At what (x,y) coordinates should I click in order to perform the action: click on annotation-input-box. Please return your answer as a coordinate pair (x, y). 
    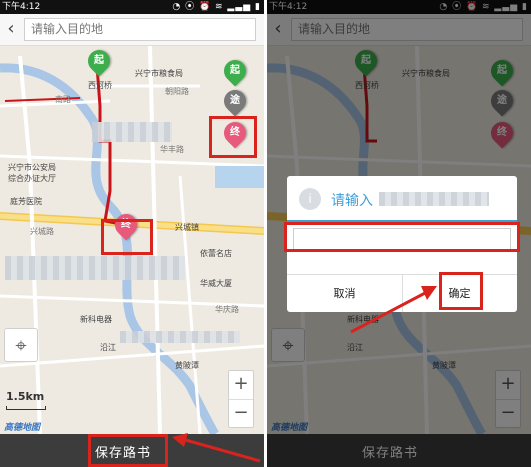
    Looking at the image, I should click on (402, 237).